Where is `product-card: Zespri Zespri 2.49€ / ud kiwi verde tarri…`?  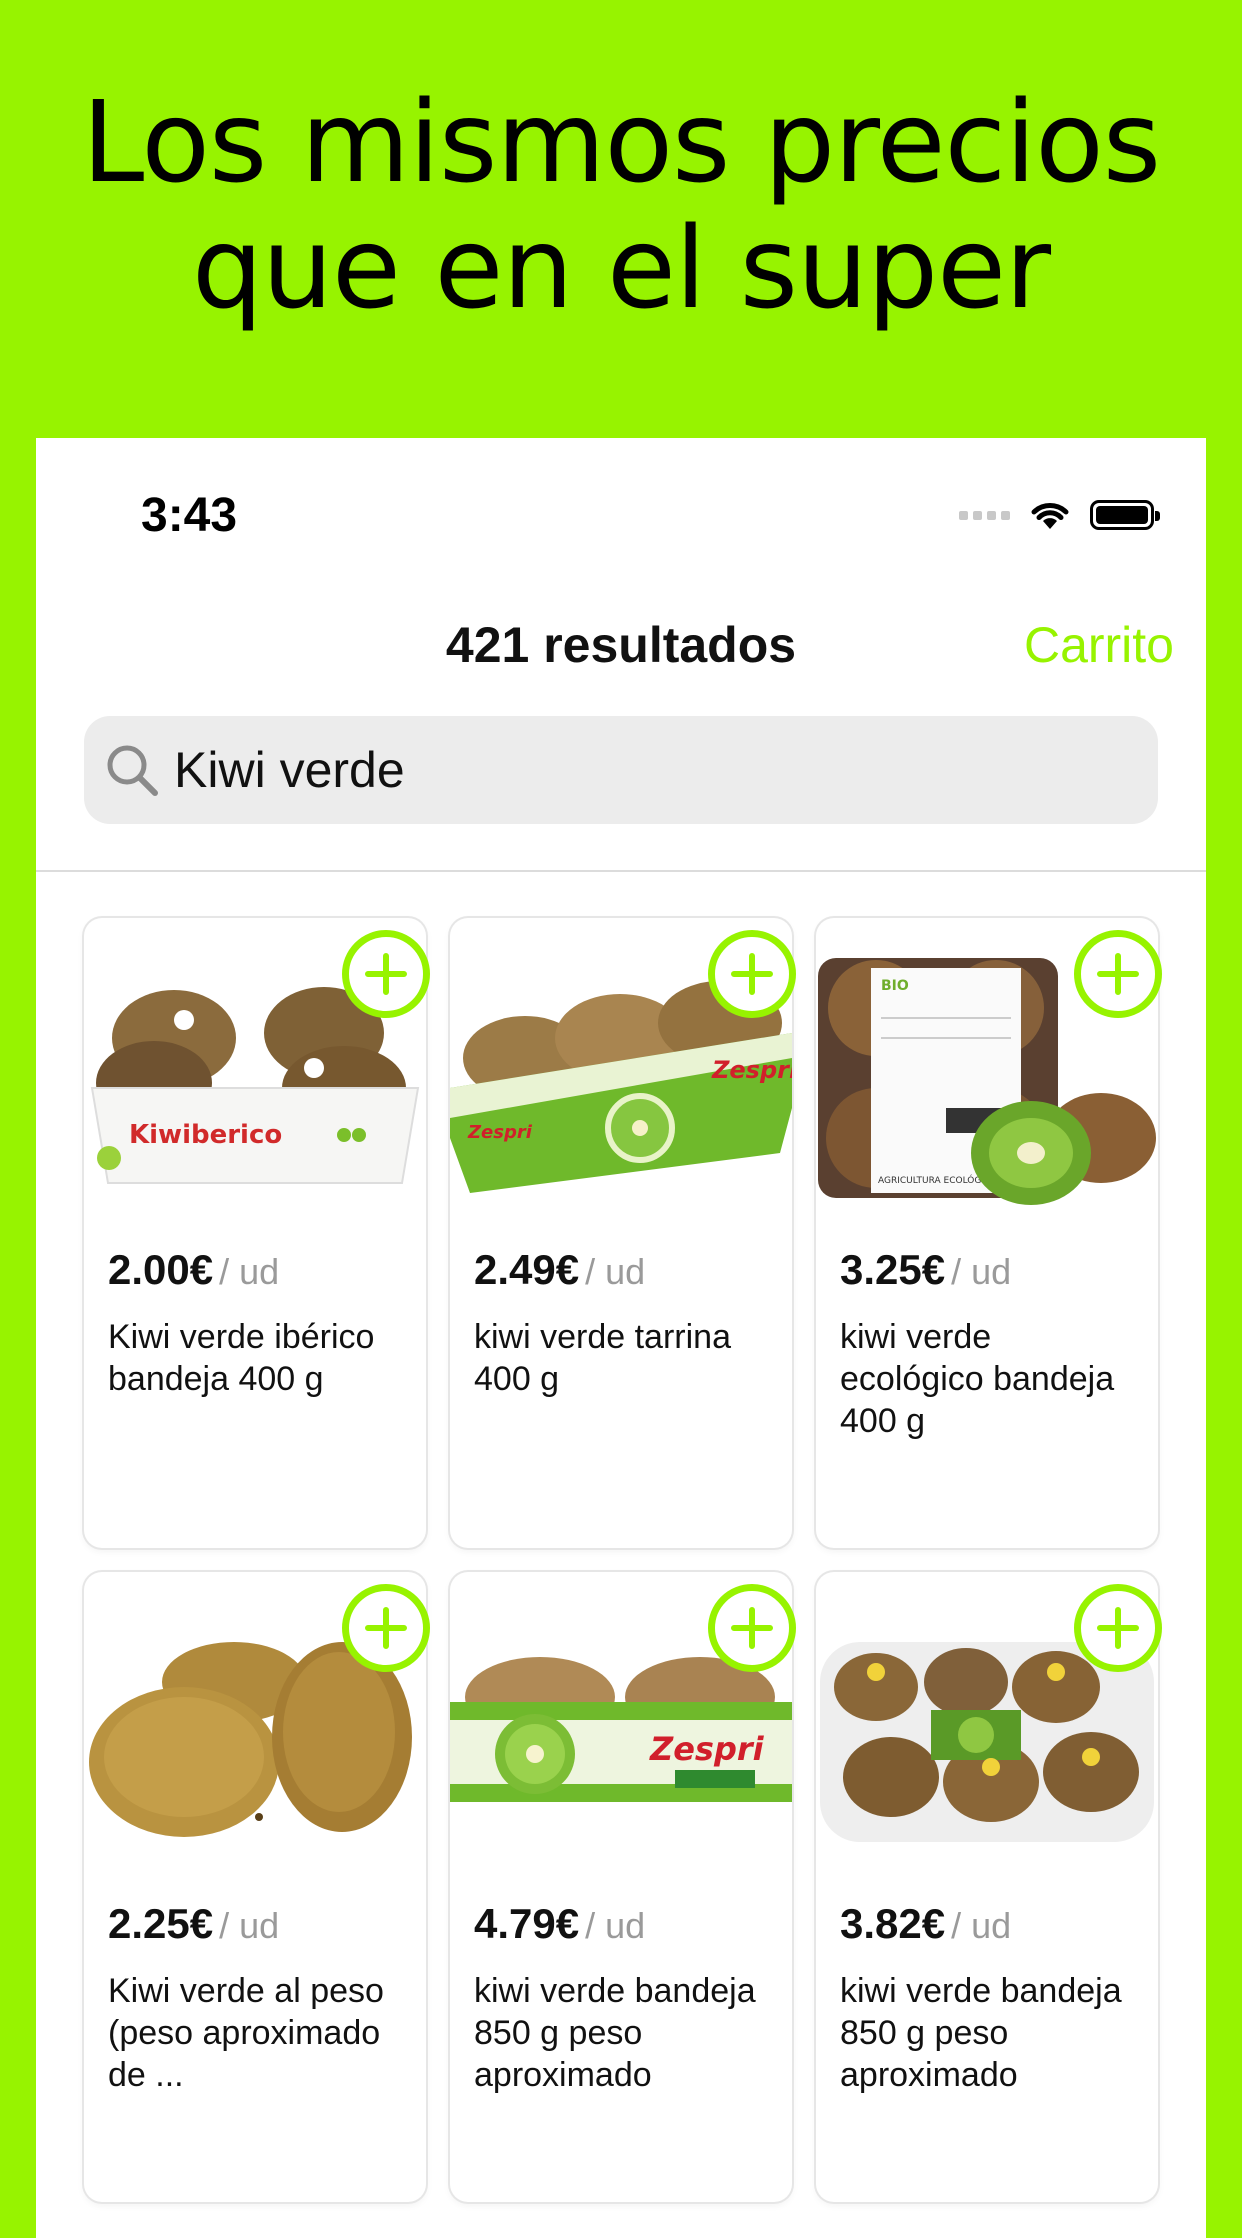 product-card: Zespri Zespri 2.49€ / ud kiwi verde tarri… is located at coordinates (623, 1233).